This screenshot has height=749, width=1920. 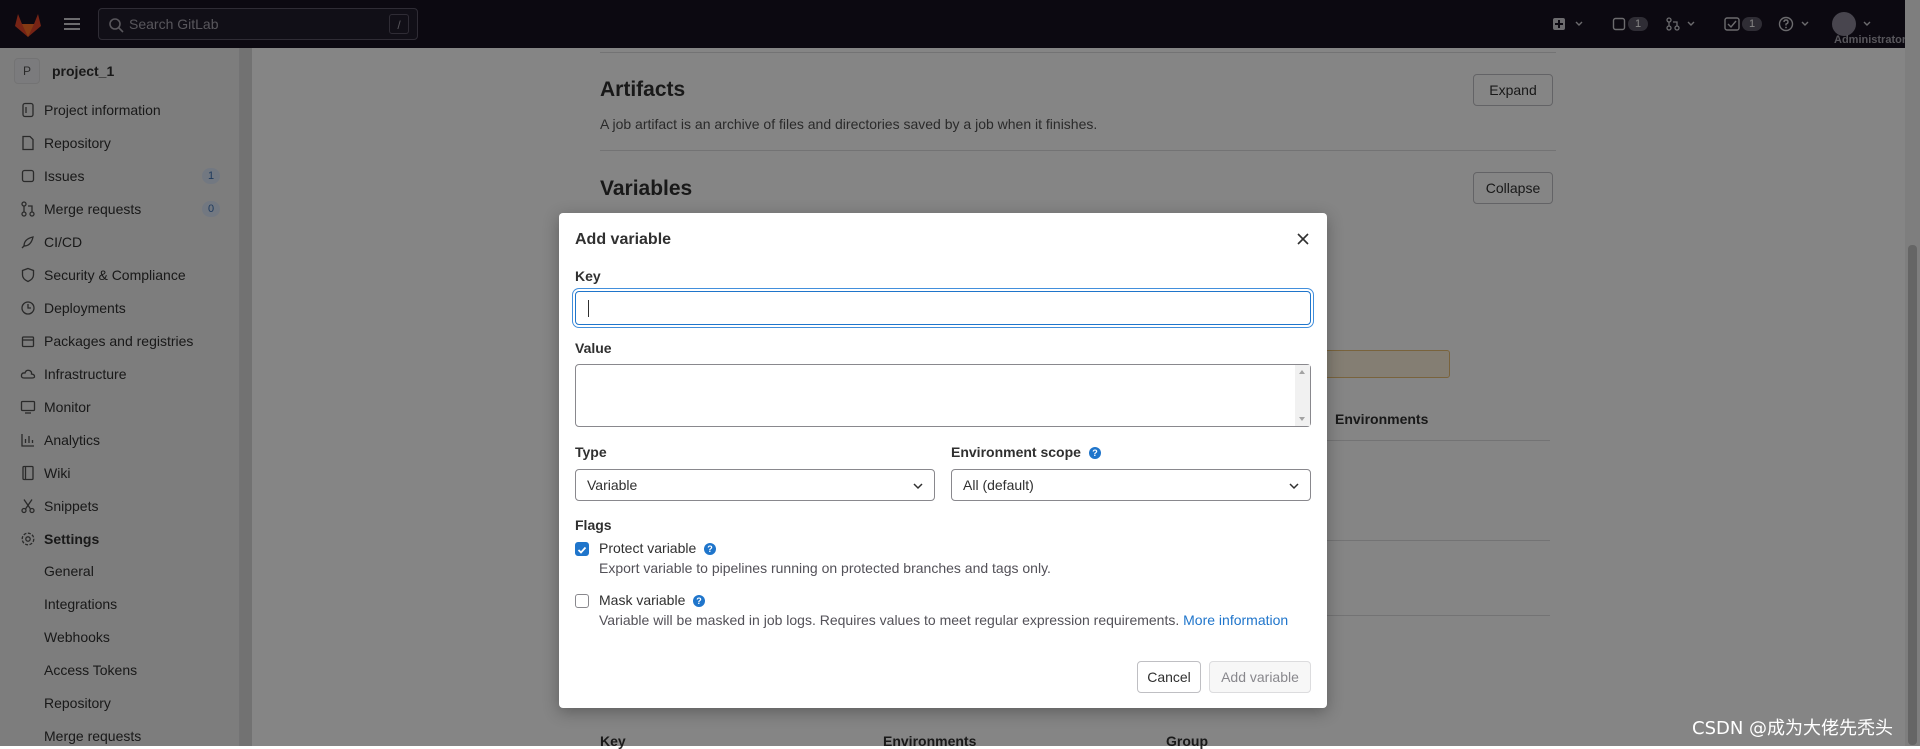 I want to click on type-select-value: Variable, so click(x=612, y=485).